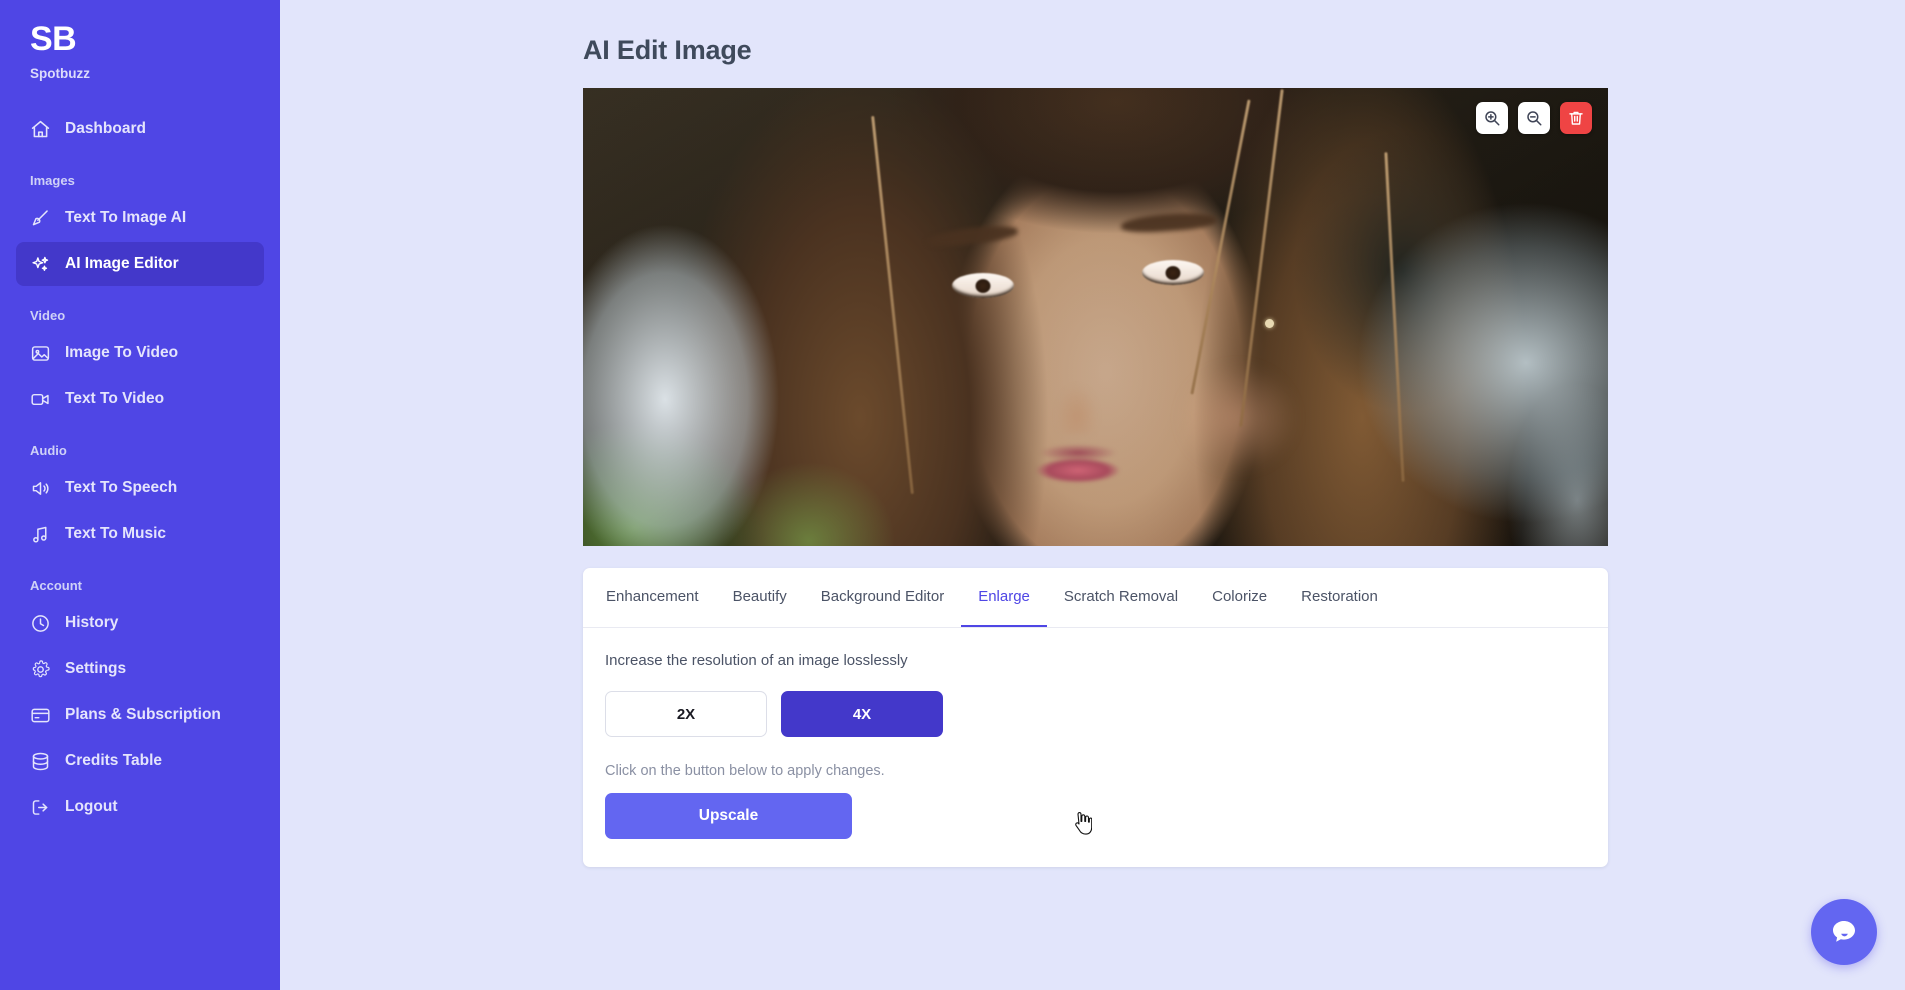 This screenshot has width=1905, height=990. Describe the element at coordinates (140, 669) in the screenshot. I see `sidebar-item-settings: Settings` at that location.